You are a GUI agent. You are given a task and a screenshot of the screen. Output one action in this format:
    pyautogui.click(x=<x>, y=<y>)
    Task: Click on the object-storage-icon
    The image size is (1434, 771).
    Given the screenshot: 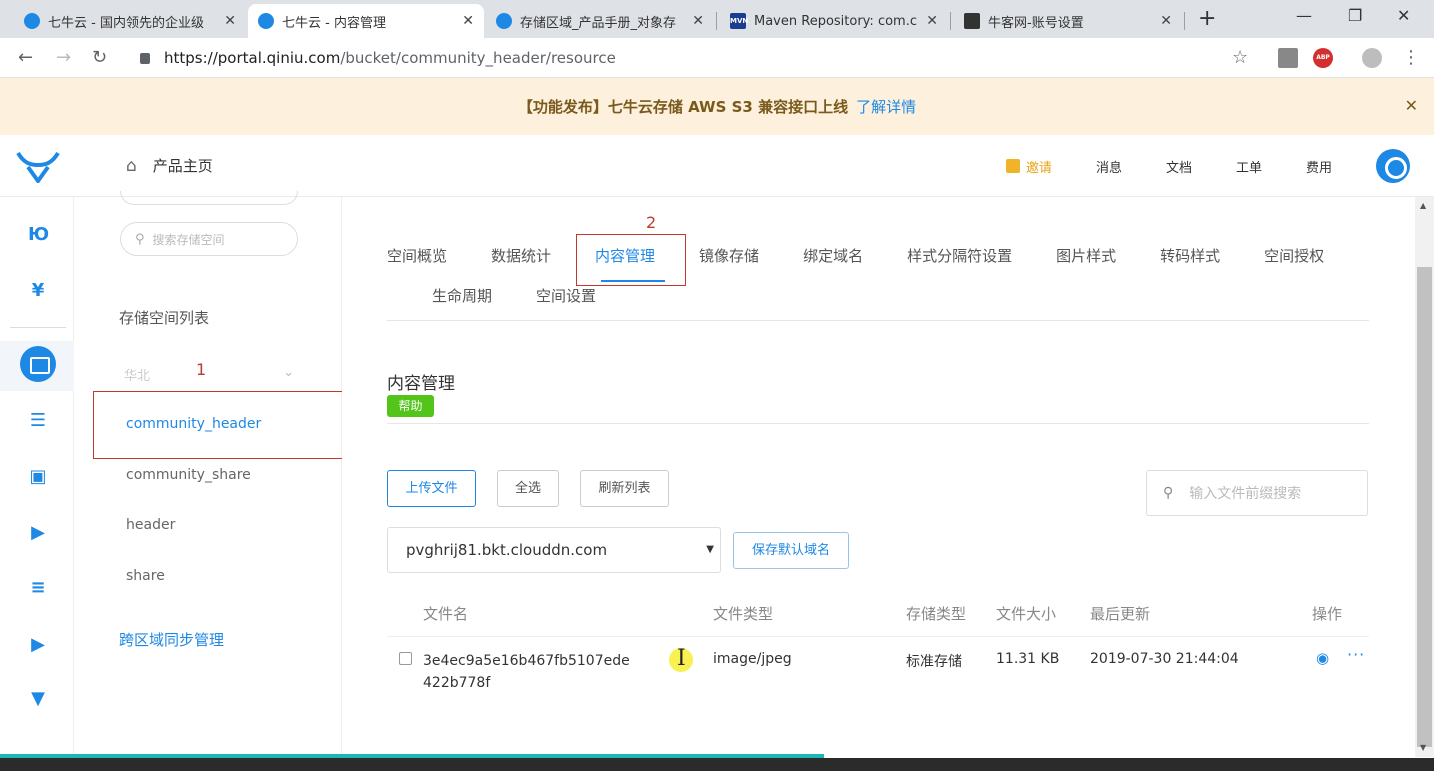 What is the action you would take?
    pyautogui.click(x=38, y=364)
    